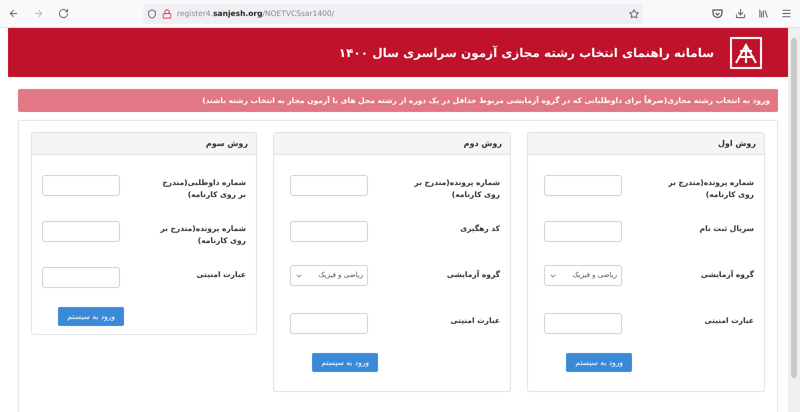 This screenshot has width=800, height=412. I want to click on panel-title: روش اول, so click(737, 144).